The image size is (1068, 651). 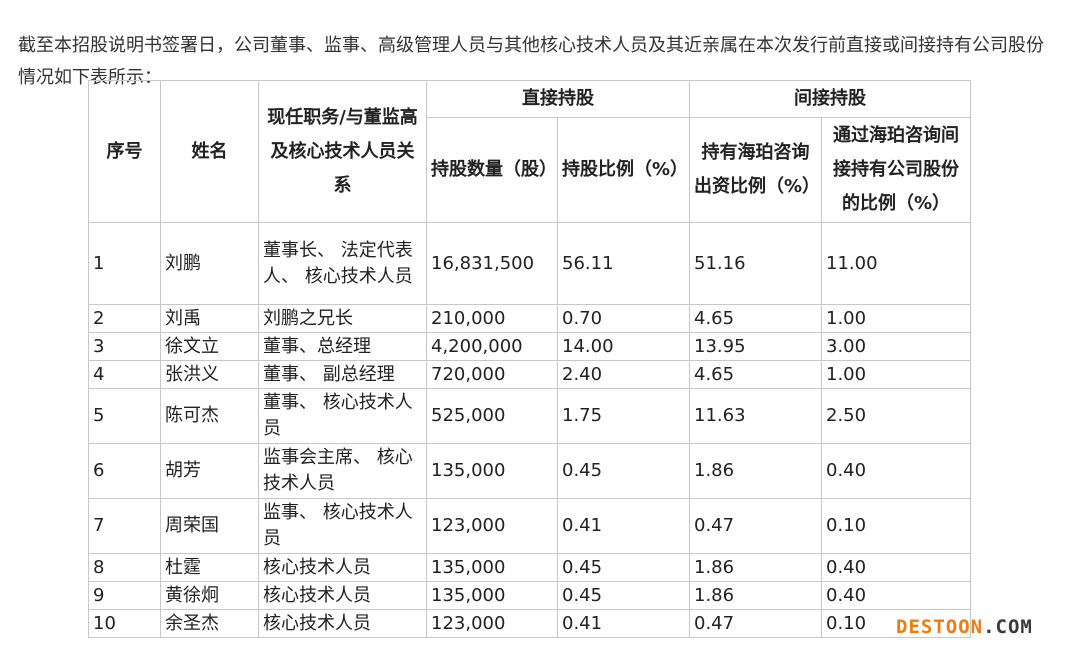 I want to click on table-row: 9 黄徐炯 核心技术人员 135,000 0.45 1.86 0.40, so click(x=529, y=595).